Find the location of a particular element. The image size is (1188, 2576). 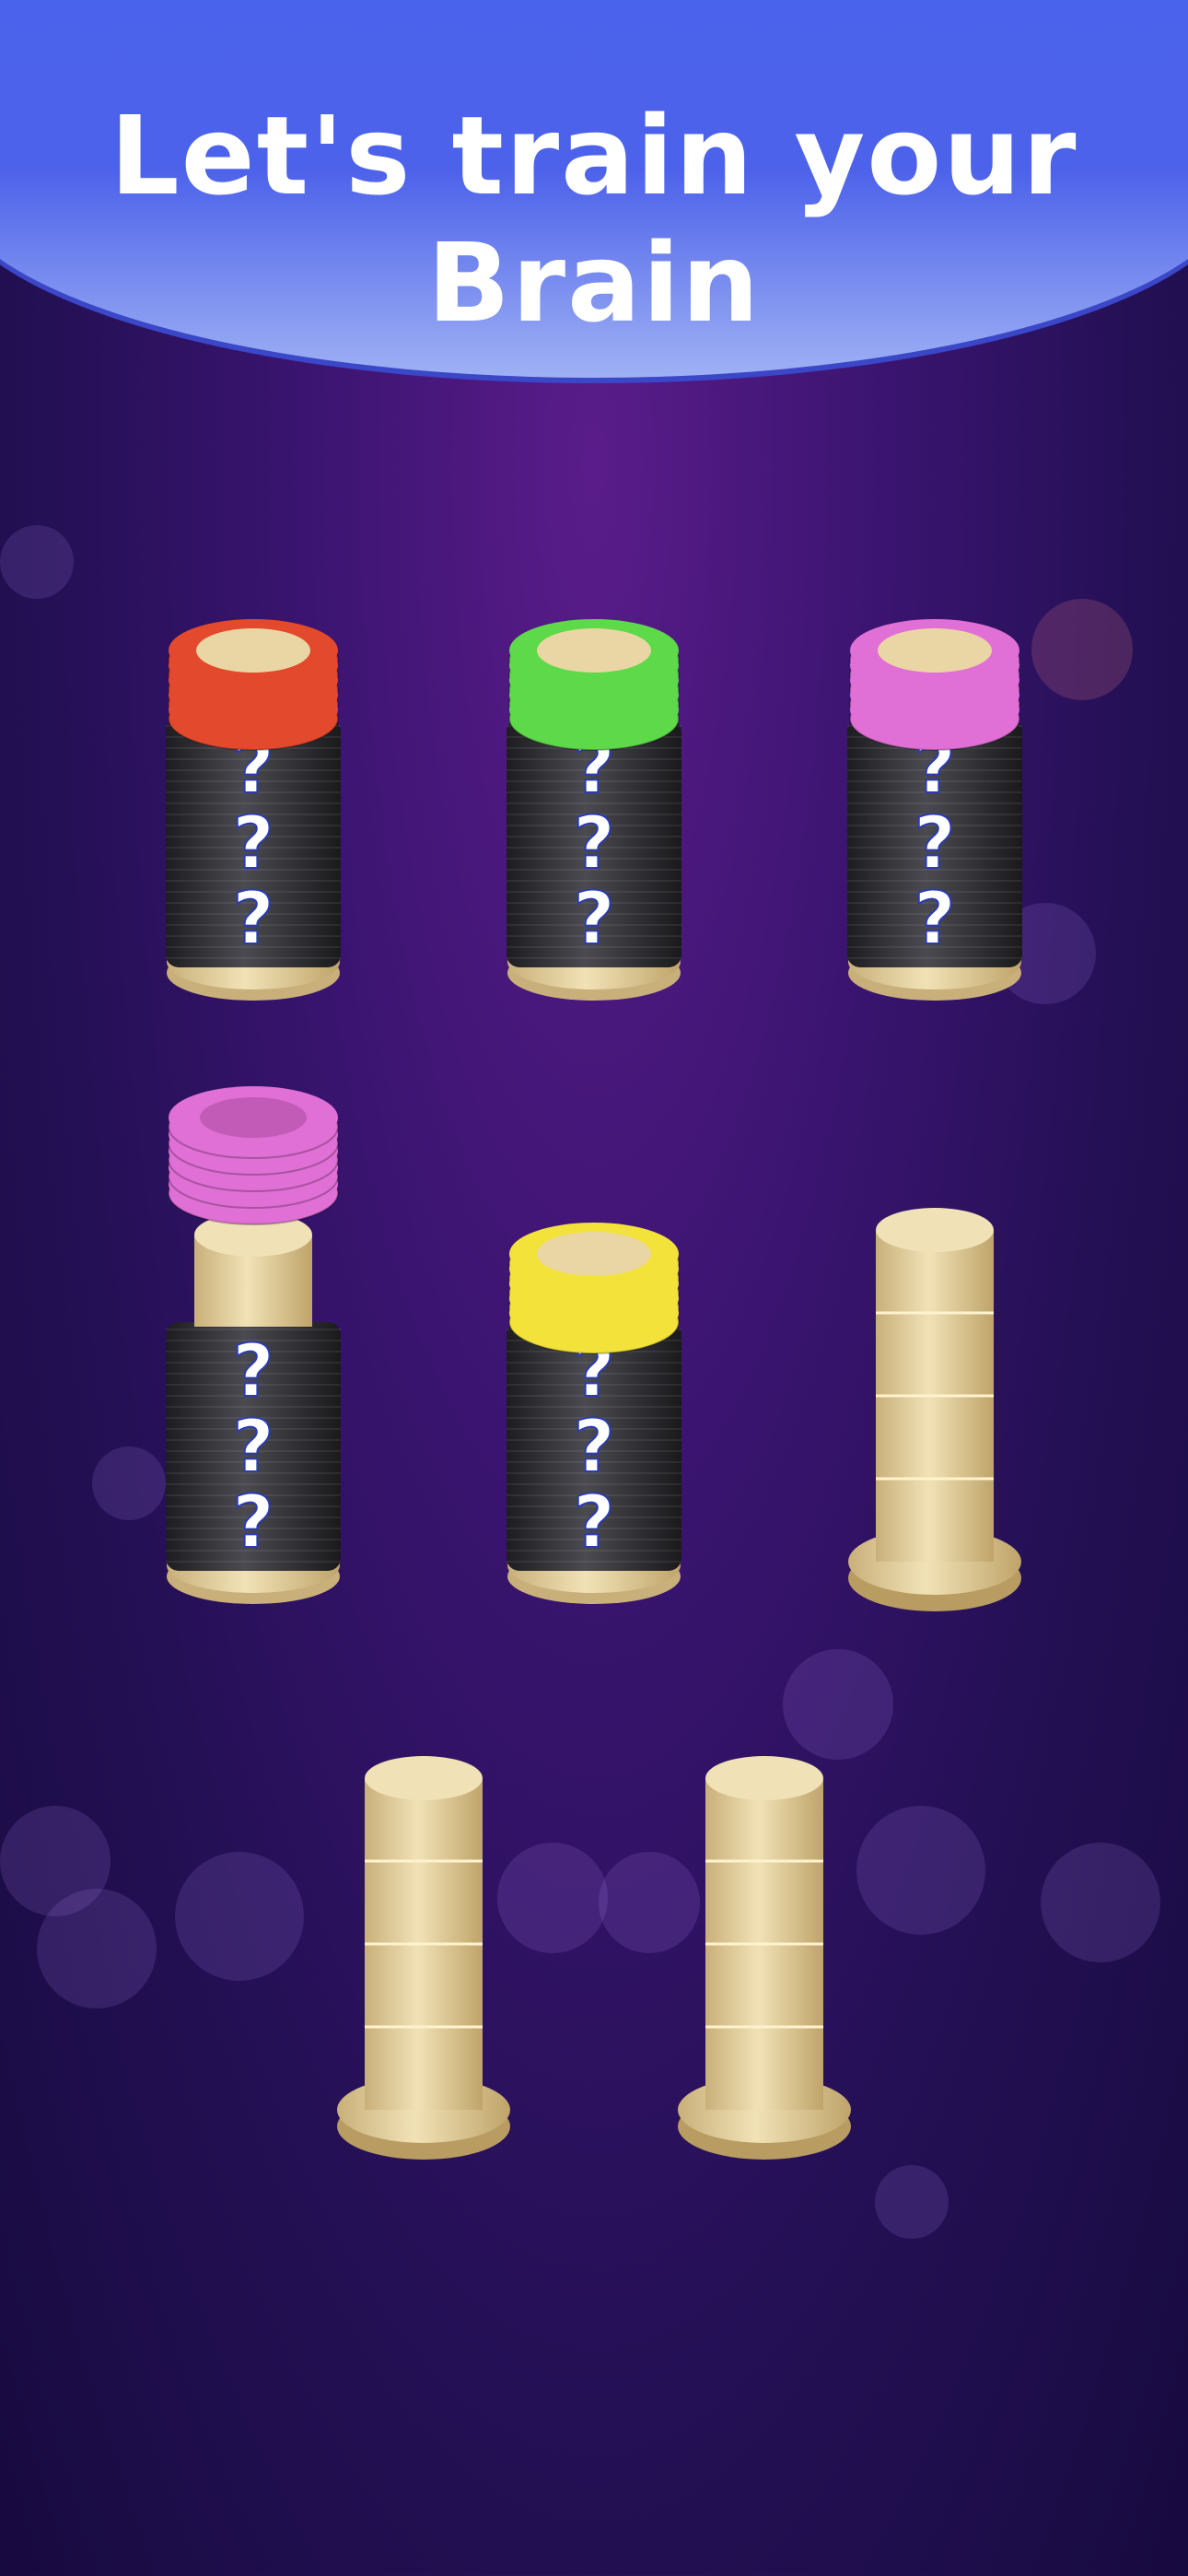

peg-3: ??? is located at coordinates (934, 810).